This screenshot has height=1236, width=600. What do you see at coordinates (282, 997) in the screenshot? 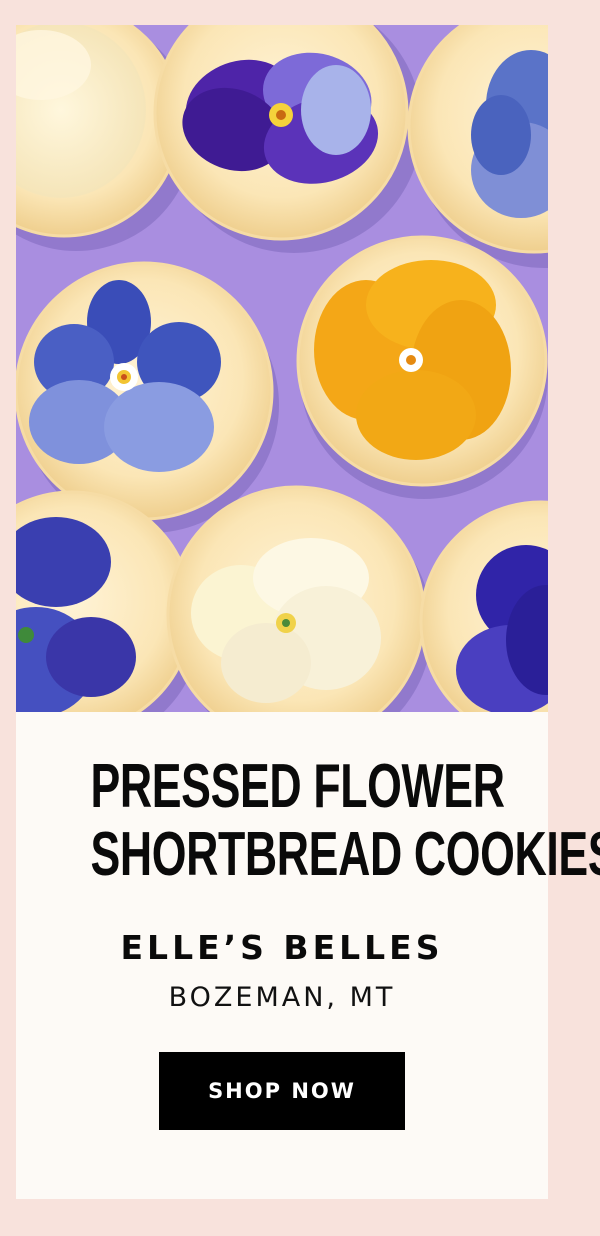
I see `brand-location: BOZEMAN, MT` at bounding box center [282, 997].